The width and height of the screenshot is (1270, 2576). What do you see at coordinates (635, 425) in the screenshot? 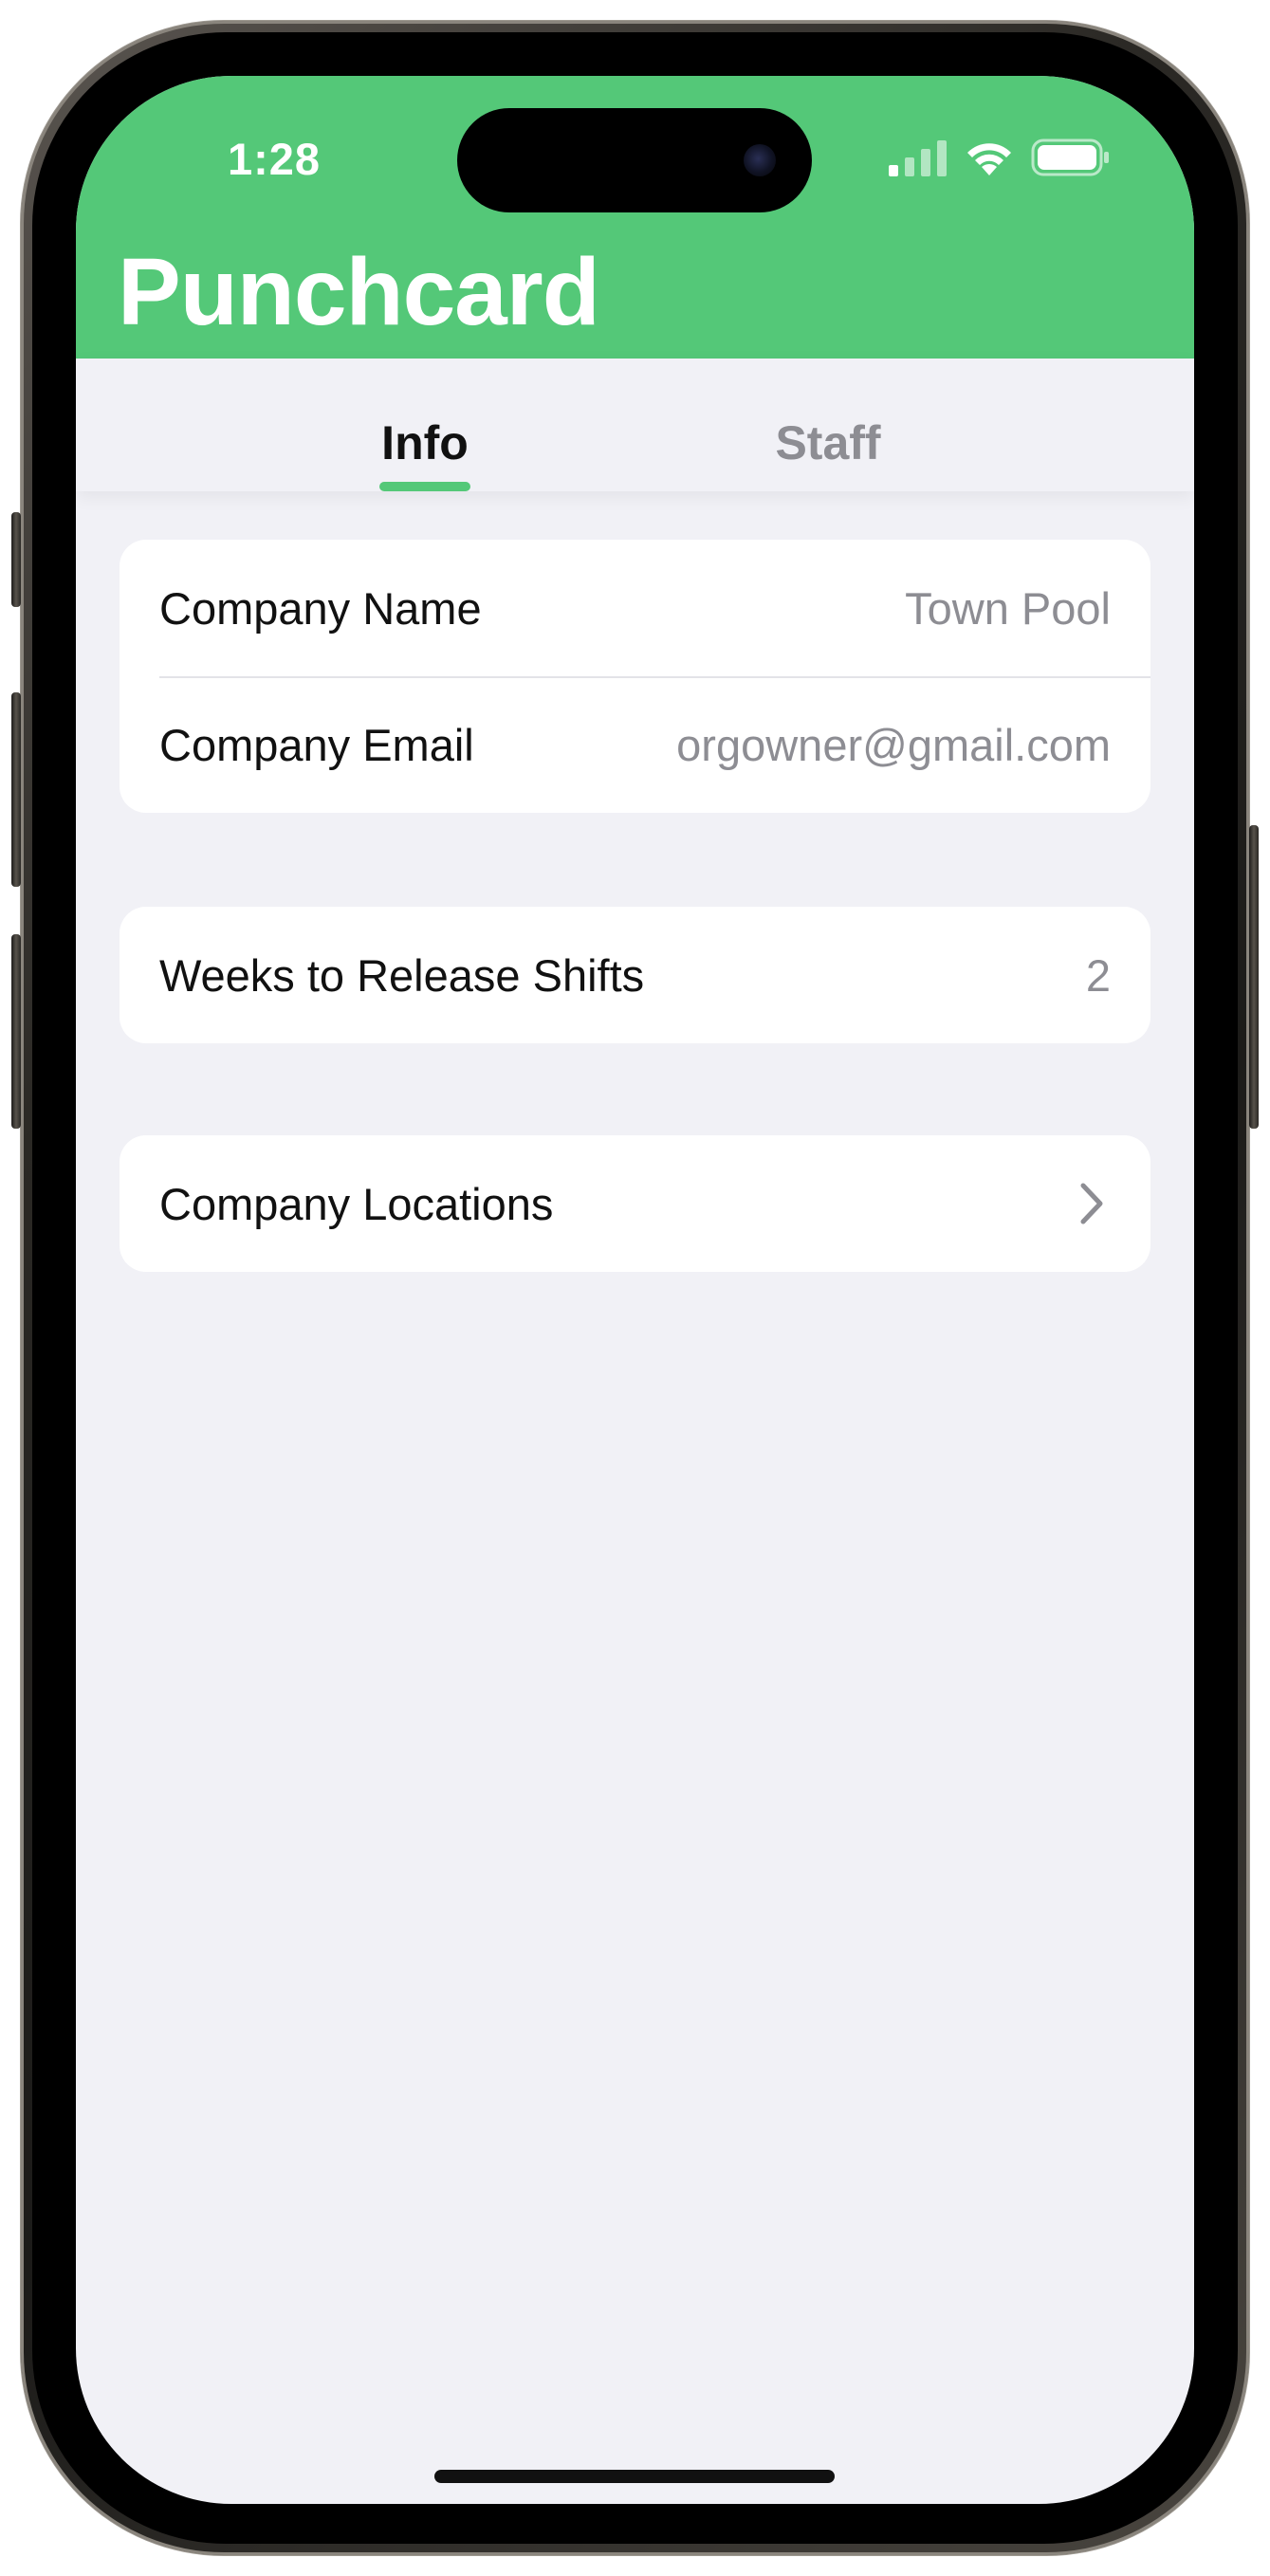
I see `segmented-tabs: Info Staff` at bounding box center [635, 425].